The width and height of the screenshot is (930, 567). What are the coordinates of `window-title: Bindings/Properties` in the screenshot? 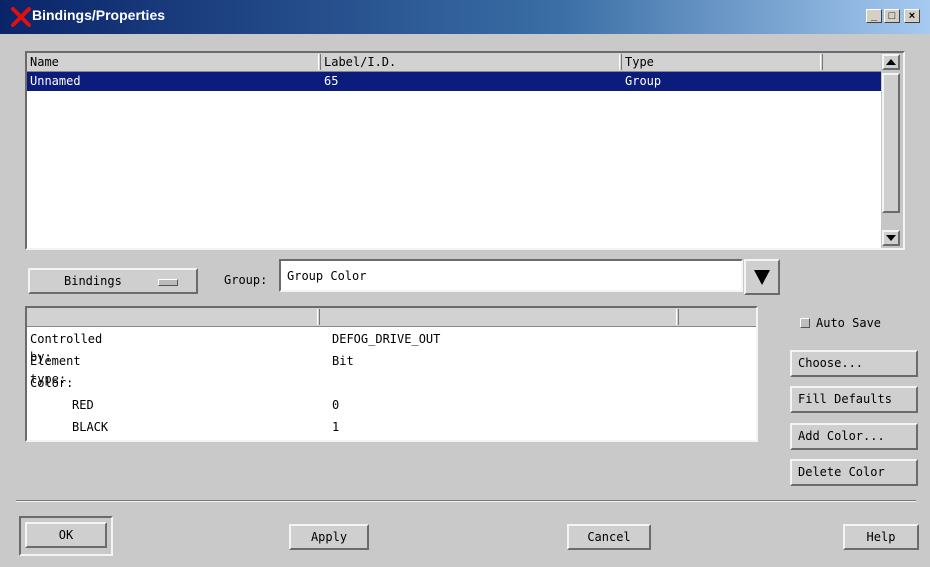 It's located at (99, 15).